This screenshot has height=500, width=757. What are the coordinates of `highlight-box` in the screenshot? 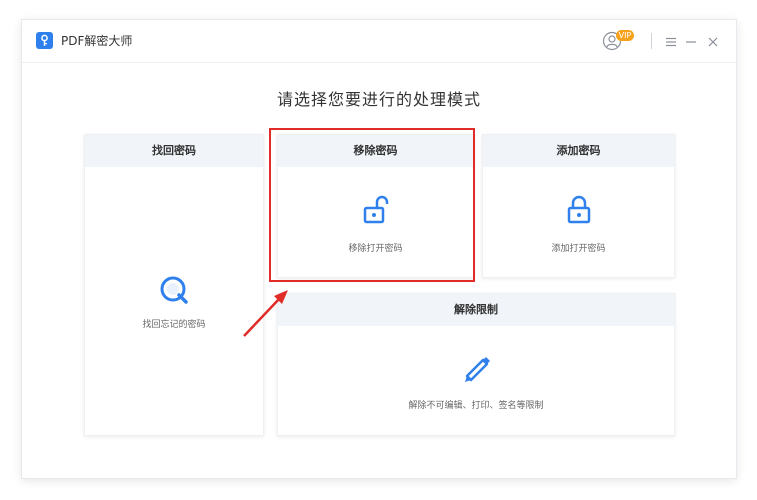 It's located at (372, 205).